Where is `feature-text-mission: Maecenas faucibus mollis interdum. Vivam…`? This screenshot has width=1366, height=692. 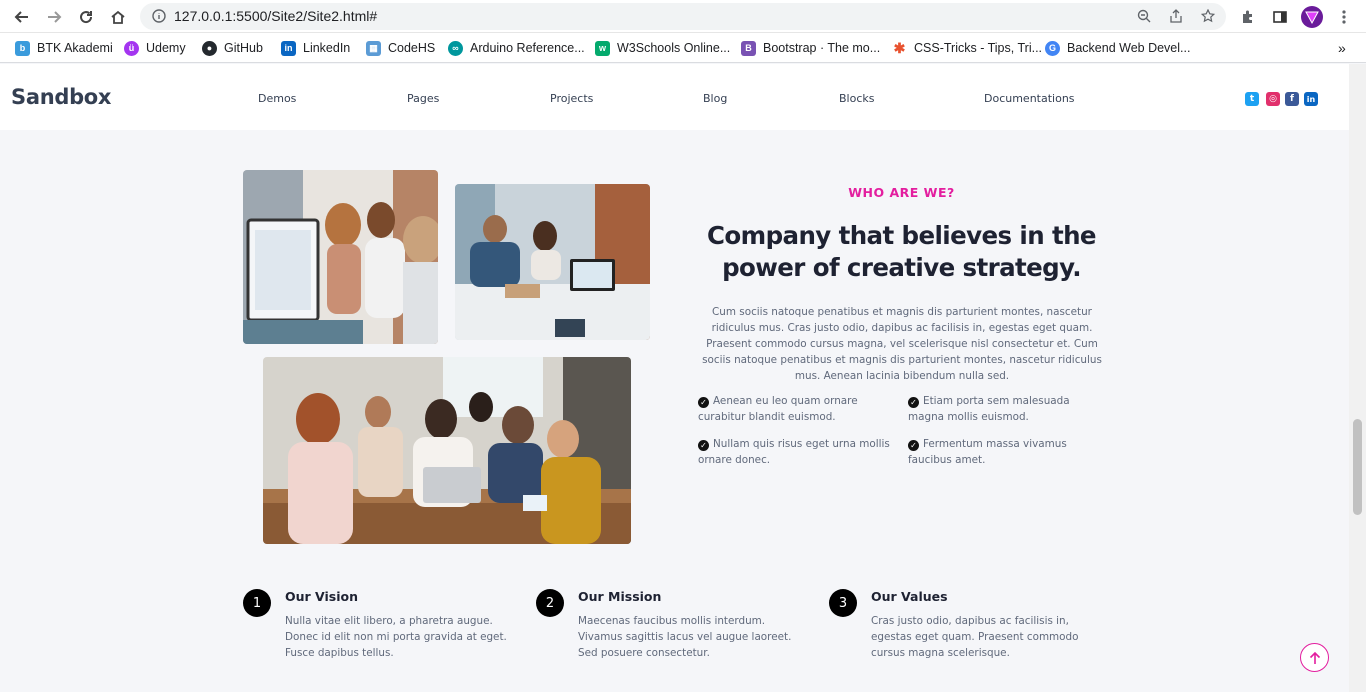
feature-text-mission: Maecenas faucibus mollis interdum. Vivam… is located at coordinates (685, 637).